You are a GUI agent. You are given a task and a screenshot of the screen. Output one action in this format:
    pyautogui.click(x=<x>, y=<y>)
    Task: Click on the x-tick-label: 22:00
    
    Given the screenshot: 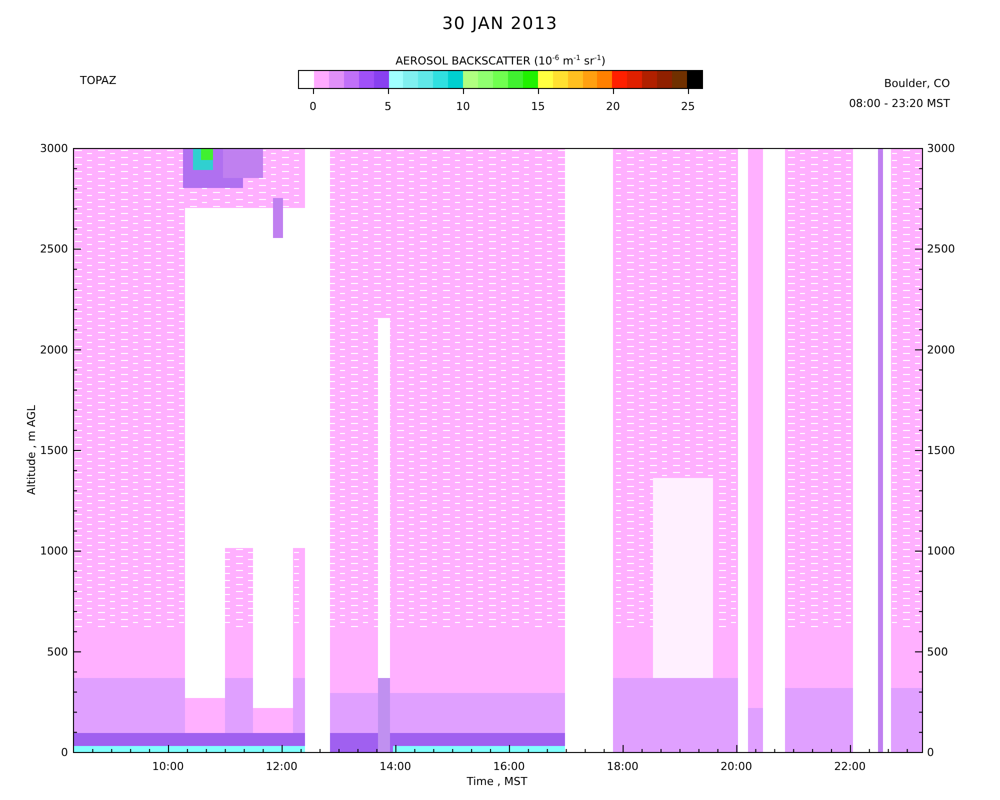 What is the action you would take?
    pyautogui.click(x=850, y=766)
    